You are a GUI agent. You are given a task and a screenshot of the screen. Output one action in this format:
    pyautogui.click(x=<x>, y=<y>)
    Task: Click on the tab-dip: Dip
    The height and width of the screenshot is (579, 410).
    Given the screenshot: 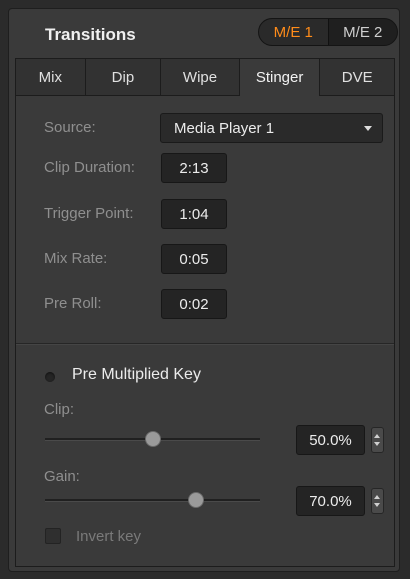 What is the action you would take?
    pyautogui.click(x=123, y=77)
    